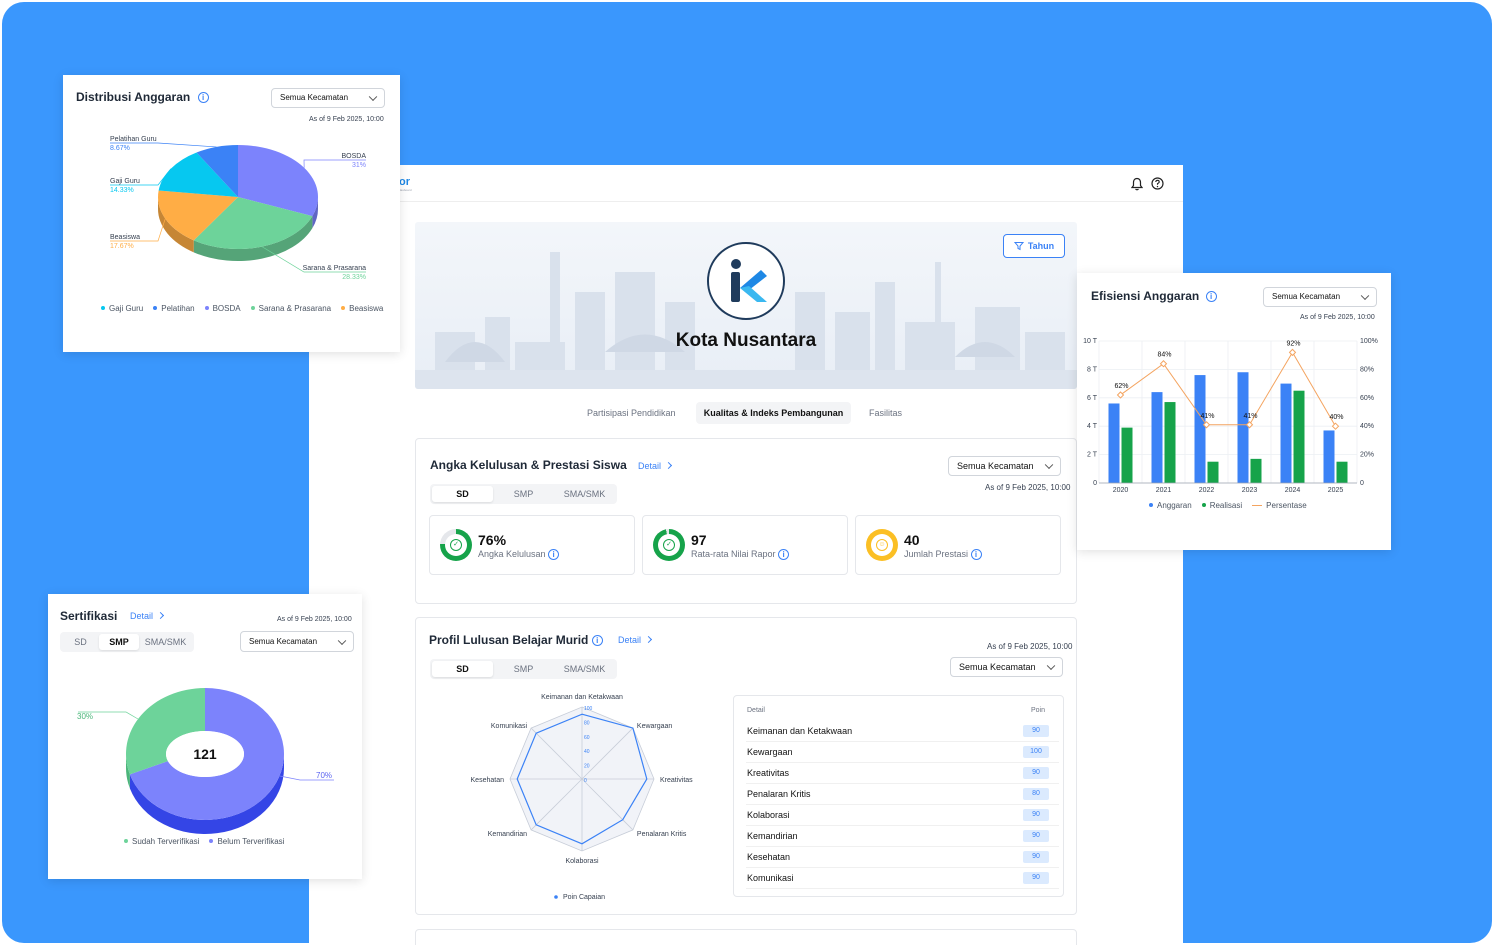 This screenshot has width=1494, height=945. I want to click on city-logo-icon, so click(749, 280).